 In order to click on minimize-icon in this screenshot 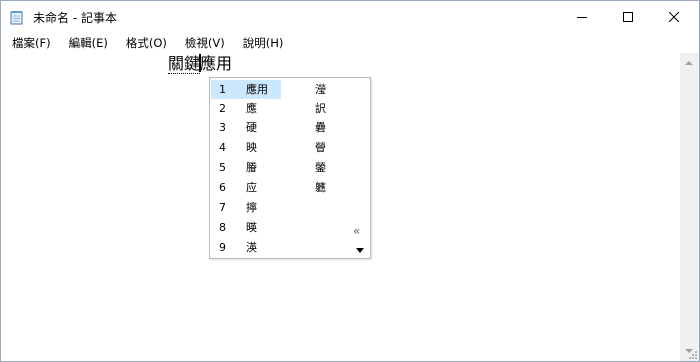, I will do `click(582, 17)`.